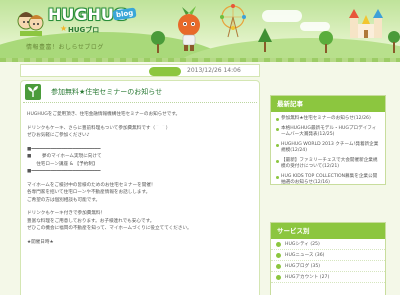 Image resolution: width=400 pixels, height=295 pixels. Describe the element at coordinates (62, 164) in the screenshot. I see `post-body-line: 住宅ローン講座 & 【予約制】` at that location.